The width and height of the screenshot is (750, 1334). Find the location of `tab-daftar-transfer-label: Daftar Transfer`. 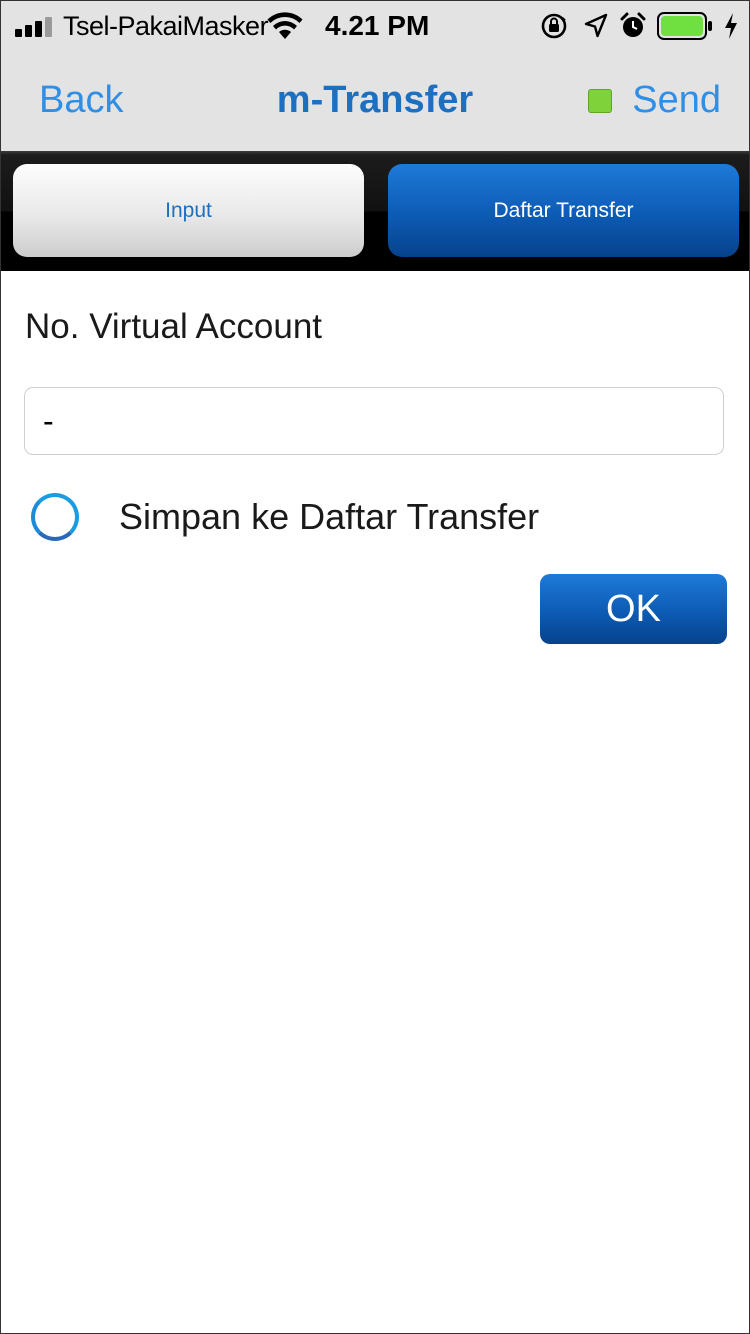

tab-daftar-transfer-label: Daftar Transfer is located at coordinates (563, 210).